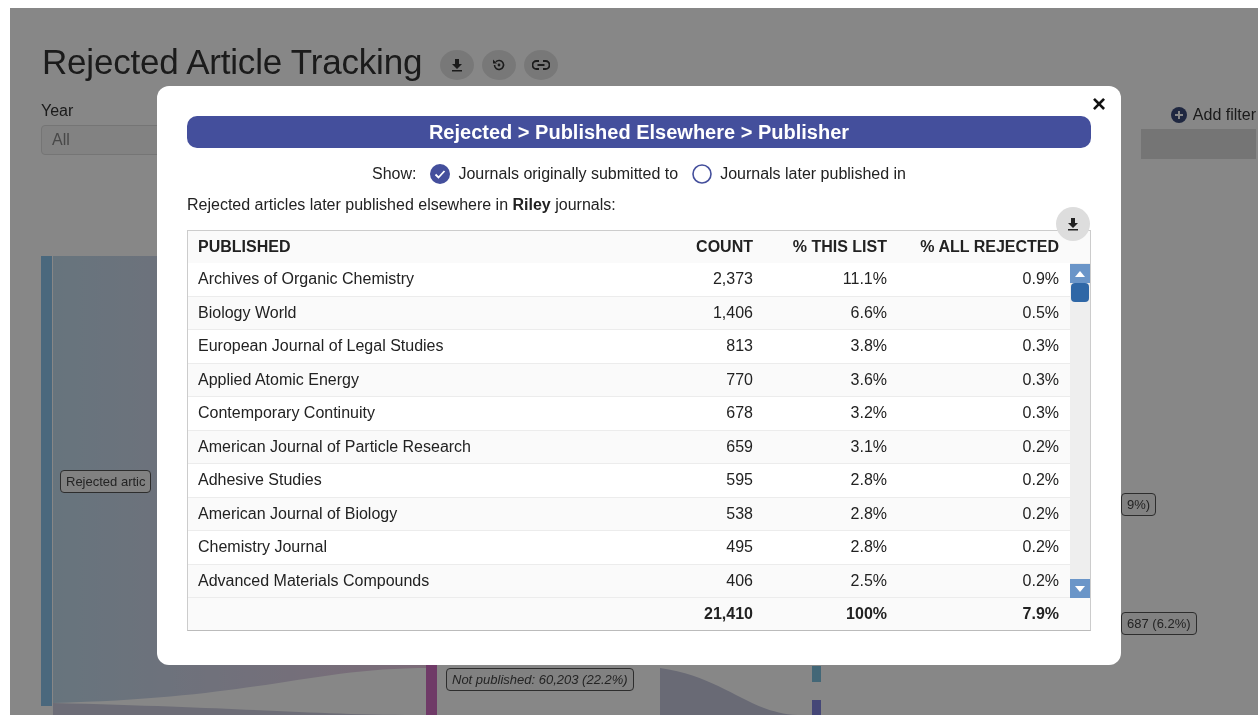 Image resolution: width=1258 pixels, height=715 pixels. What do you see at coordinates (248, 312) in the screenshot?
I see `journal-name: Biology World` at bounding box center [248, 312].